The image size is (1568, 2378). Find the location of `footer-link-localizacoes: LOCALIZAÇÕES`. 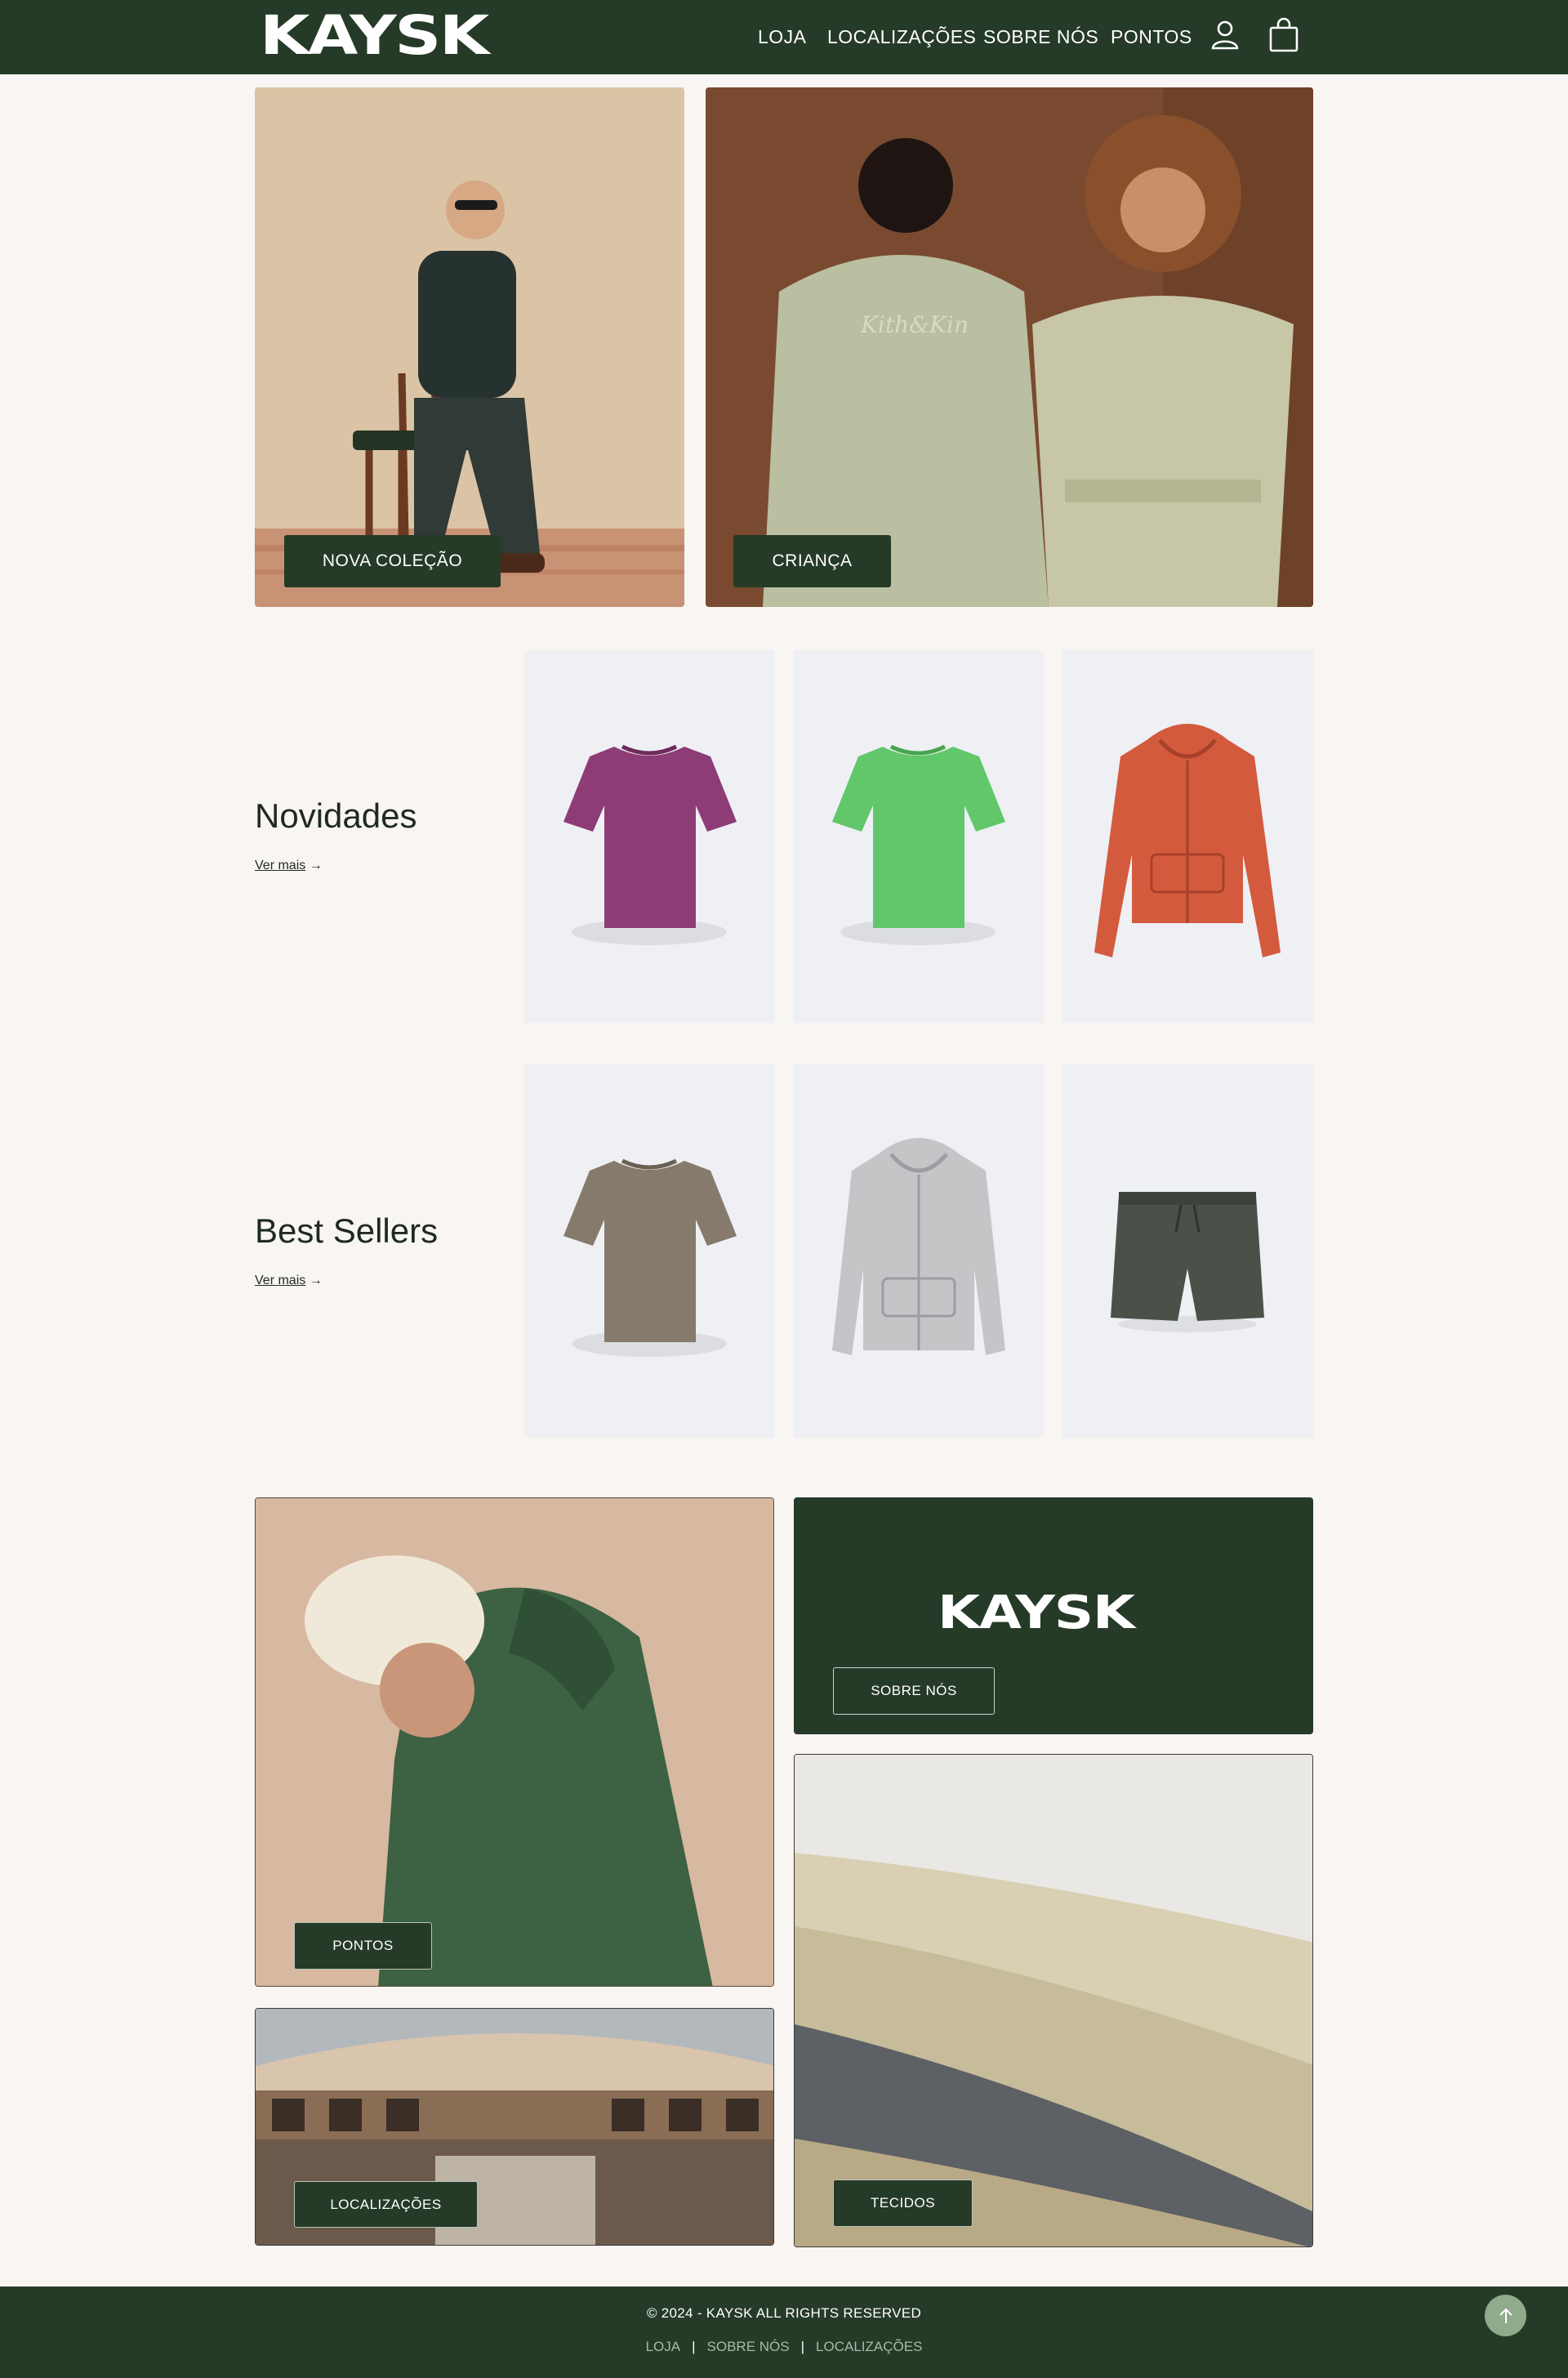

footer-link-localizacoes: LOCALIZAÇÕES is located at coordinates (869, 2346).